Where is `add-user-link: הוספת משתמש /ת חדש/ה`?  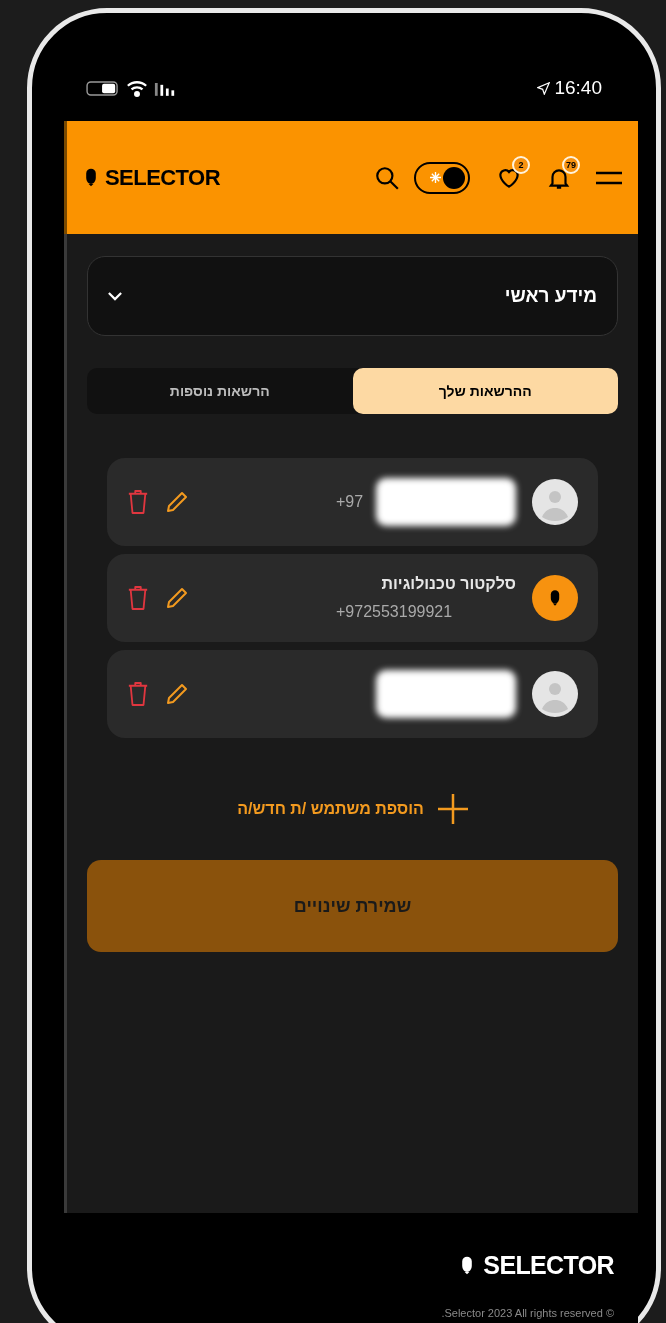 add-user-link: הוספת משתמש /ת חדש/ה is located at coordinates (352, 809).